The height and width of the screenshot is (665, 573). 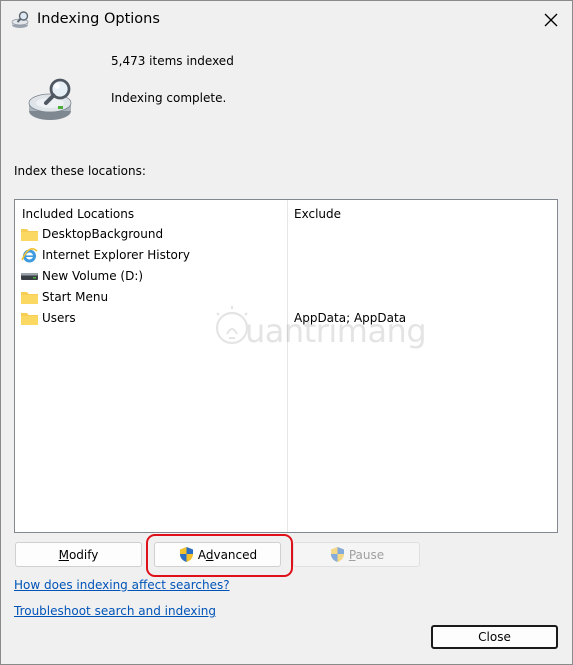 I want to click on index-locations-label: Index these locations:, so click(x=80, y=171).